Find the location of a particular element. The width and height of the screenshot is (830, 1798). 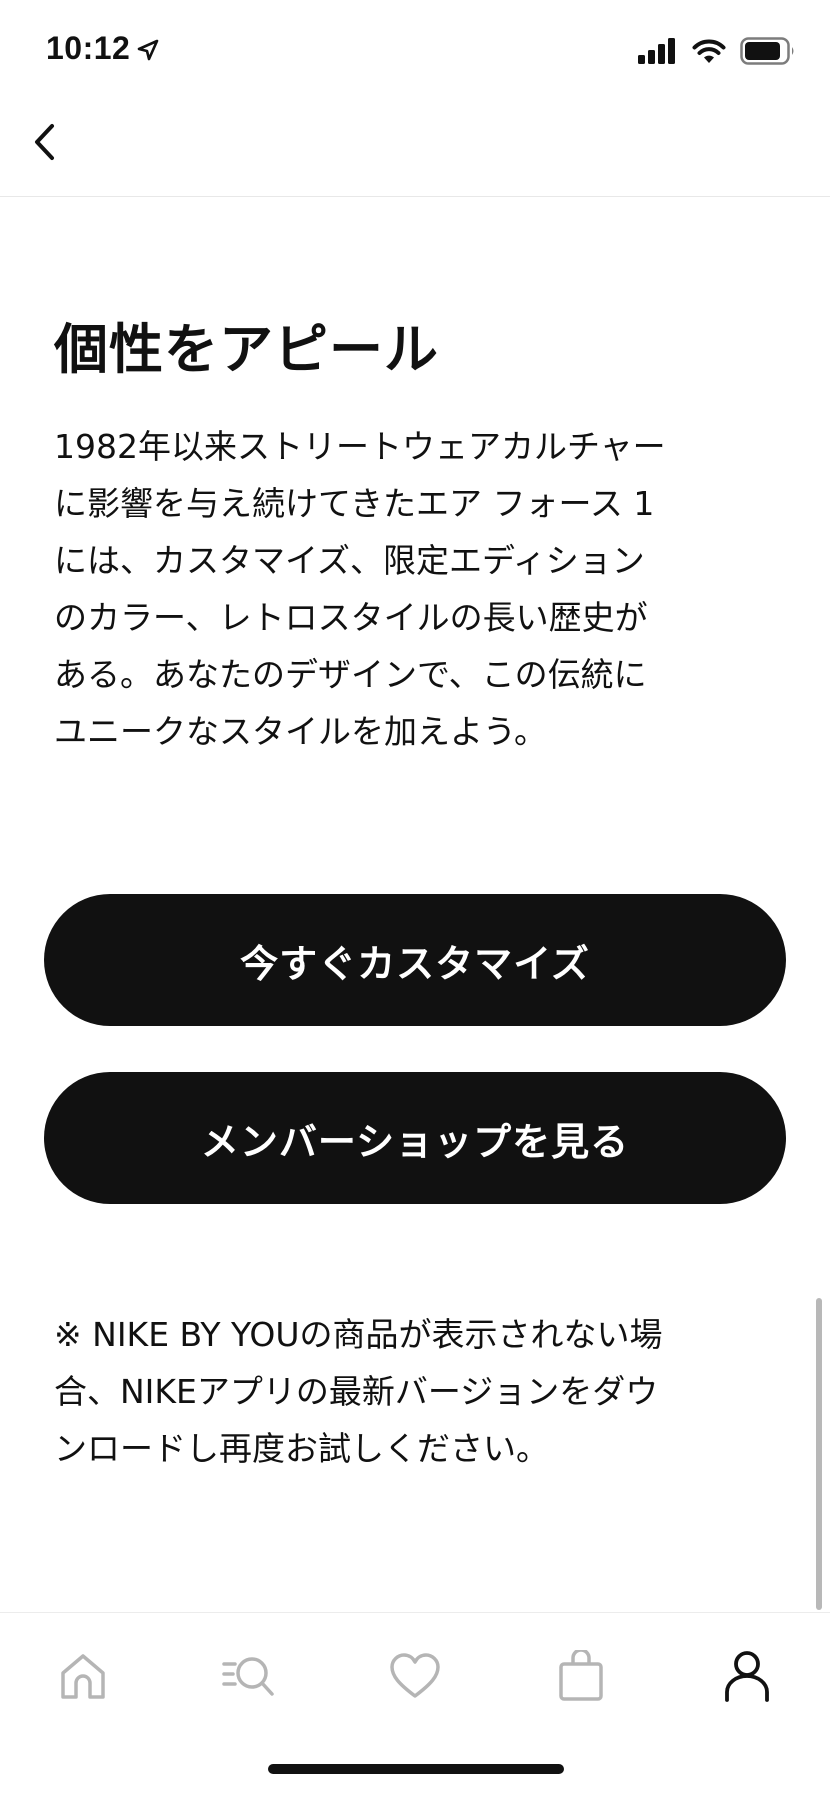

wifi-icon is located at coordinates (709, 51).